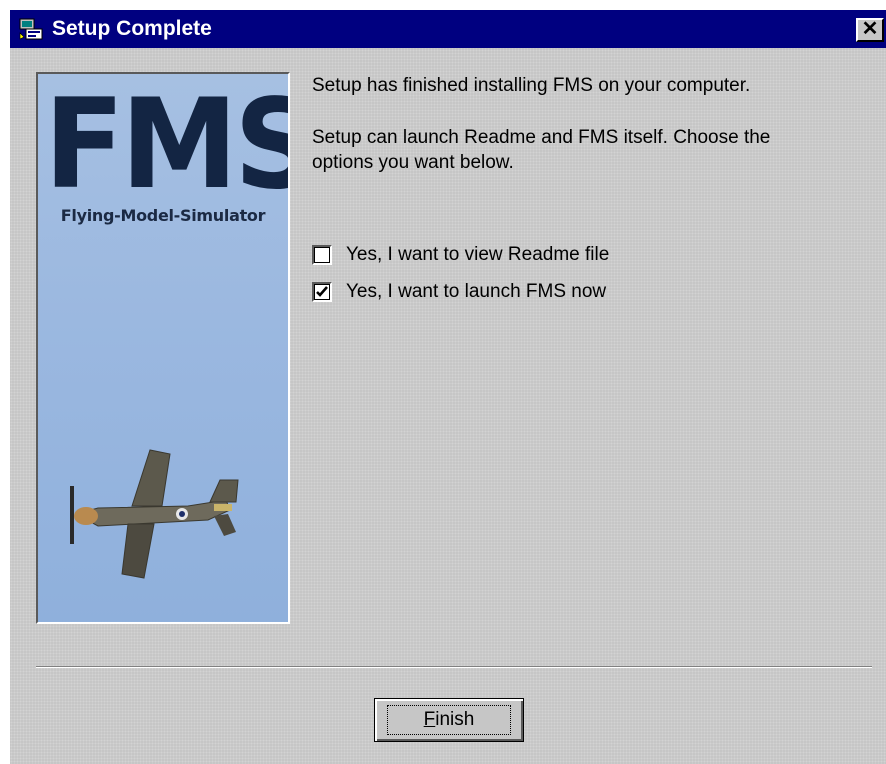 The width and height of the screenshot is (886, 764). What do you see at coordinates (154, 514) in the screenshot?
I see `airplane-icon` at bounding box center [154, 514].